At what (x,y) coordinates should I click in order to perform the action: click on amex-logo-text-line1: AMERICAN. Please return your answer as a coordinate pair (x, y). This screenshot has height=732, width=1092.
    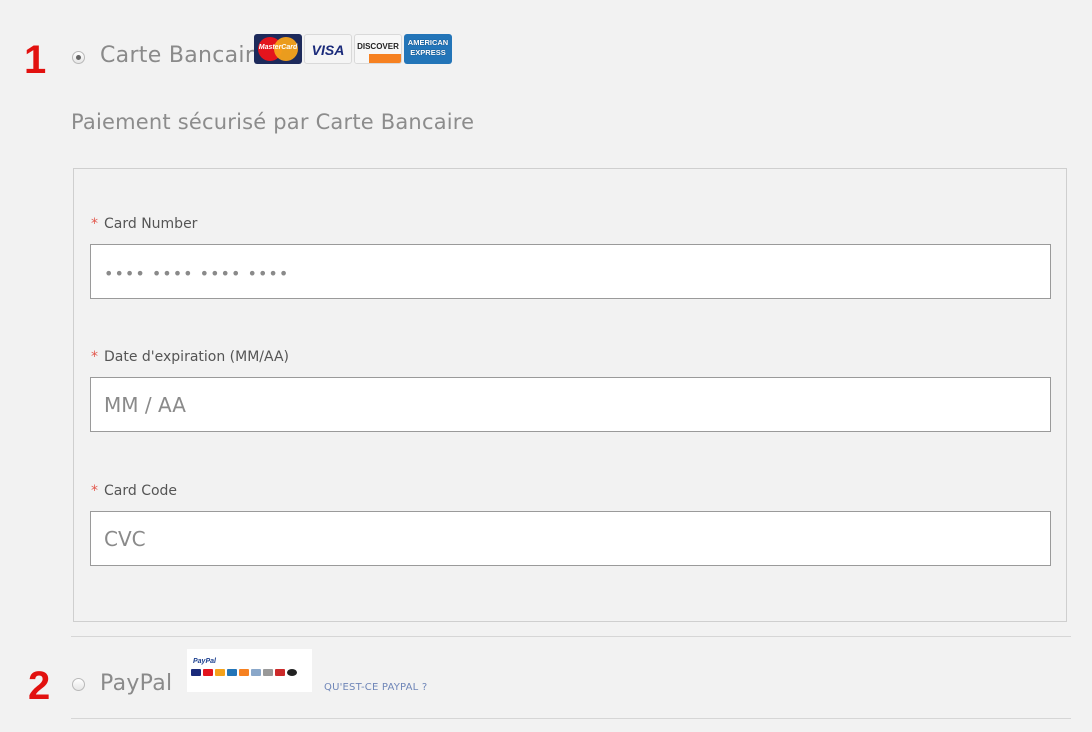
    Looking at the image, I should click on (428, 42).